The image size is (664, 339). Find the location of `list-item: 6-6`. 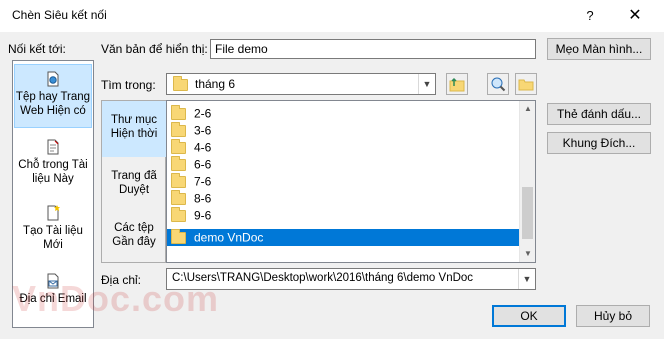

list-item: 6-6 is located at coordinates (346, 164).